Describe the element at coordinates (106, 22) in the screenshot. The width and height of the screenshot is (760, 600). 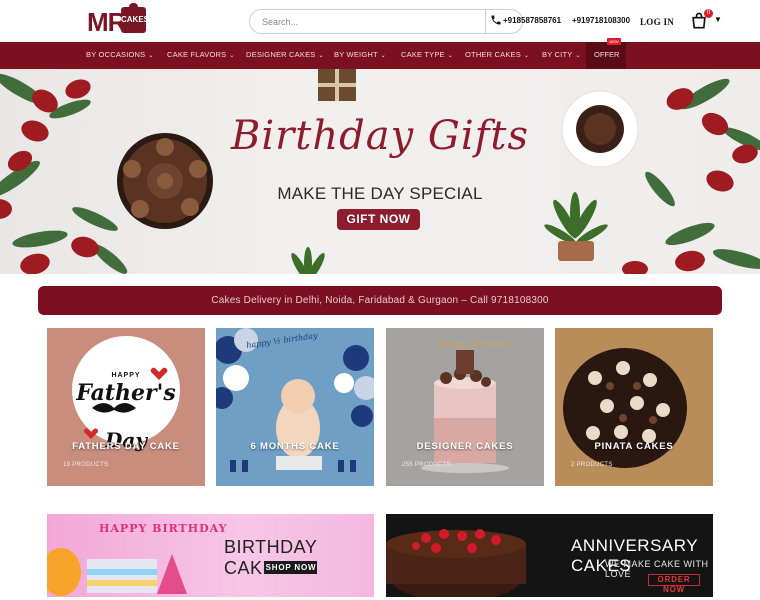
I see `logo-text: MR` at that location.